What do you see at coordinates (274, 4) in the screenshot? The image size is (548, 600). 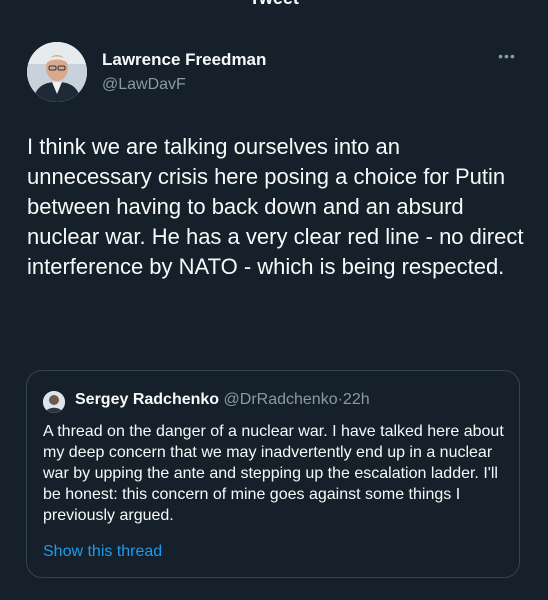 I see `page-title: Tweet` at bounding box center [274, 4].